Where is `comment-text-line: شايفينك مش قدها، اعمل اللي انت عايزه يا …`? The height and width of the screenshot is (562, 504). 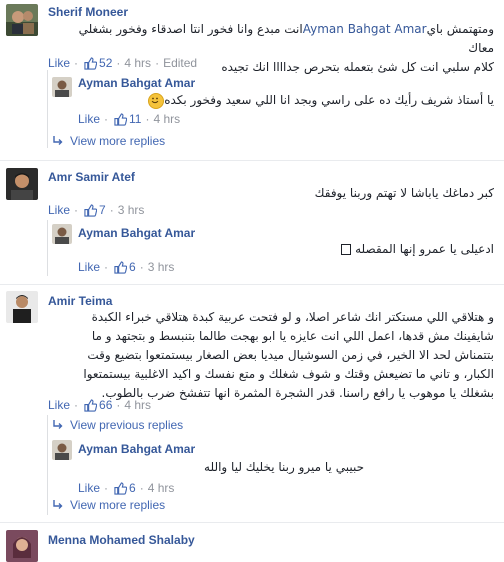
comment-text-line: شايفينك مش قدها، اعمل اللي انت عايزه يا … is located at coordinates (292, 336).